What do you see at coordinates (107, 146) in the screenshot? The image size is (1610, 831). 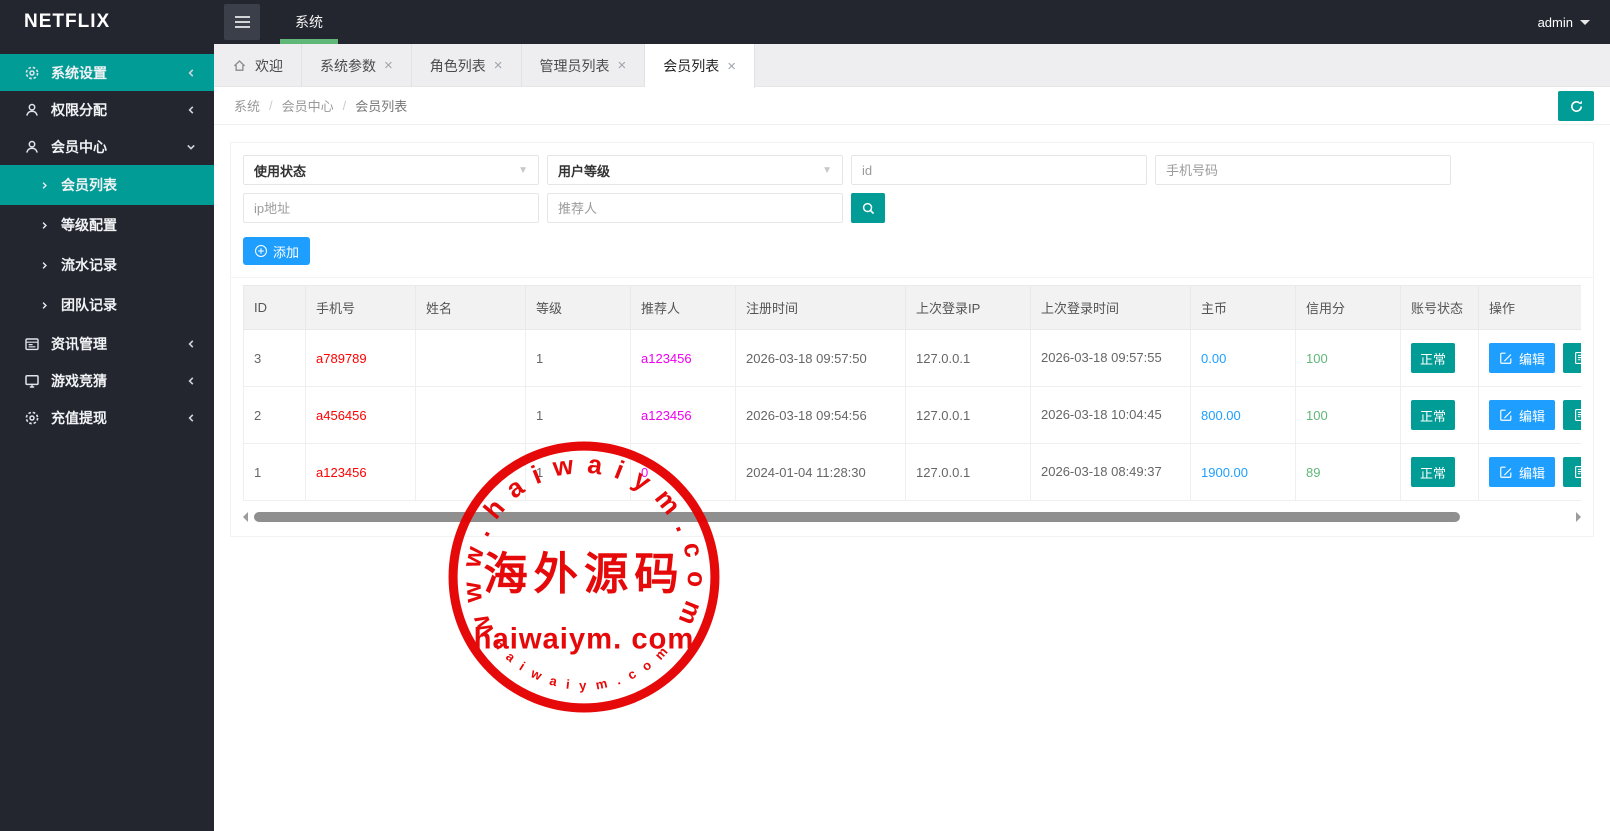 I see `sidebar-item-member-center: 会员中心` at bounding box center [107, 146].